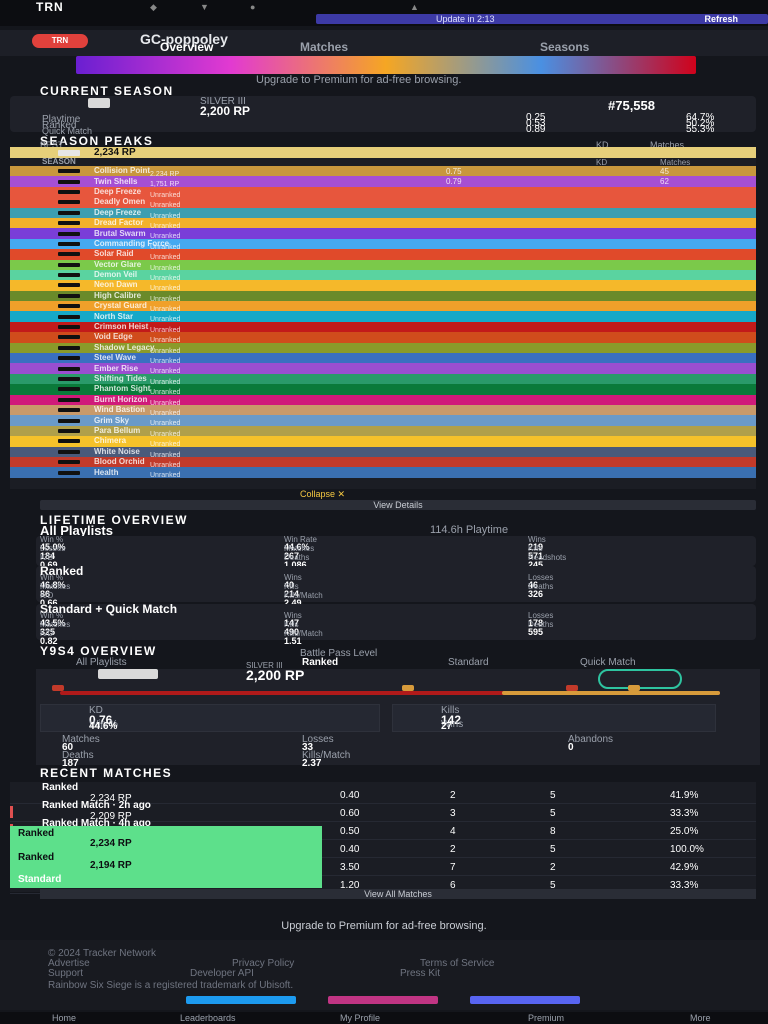  What do you see at coordinates (241, 1000) in the screenshot?
I see `twitter-icon` at bounding box center [241, 1000].